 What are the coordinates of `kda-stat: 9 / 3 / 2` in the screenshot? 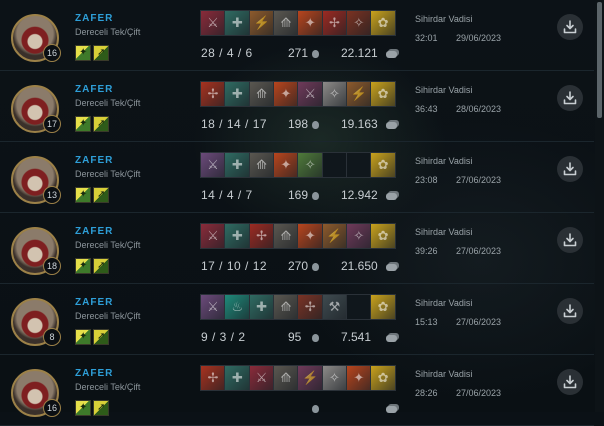 It's located at (223, 337).